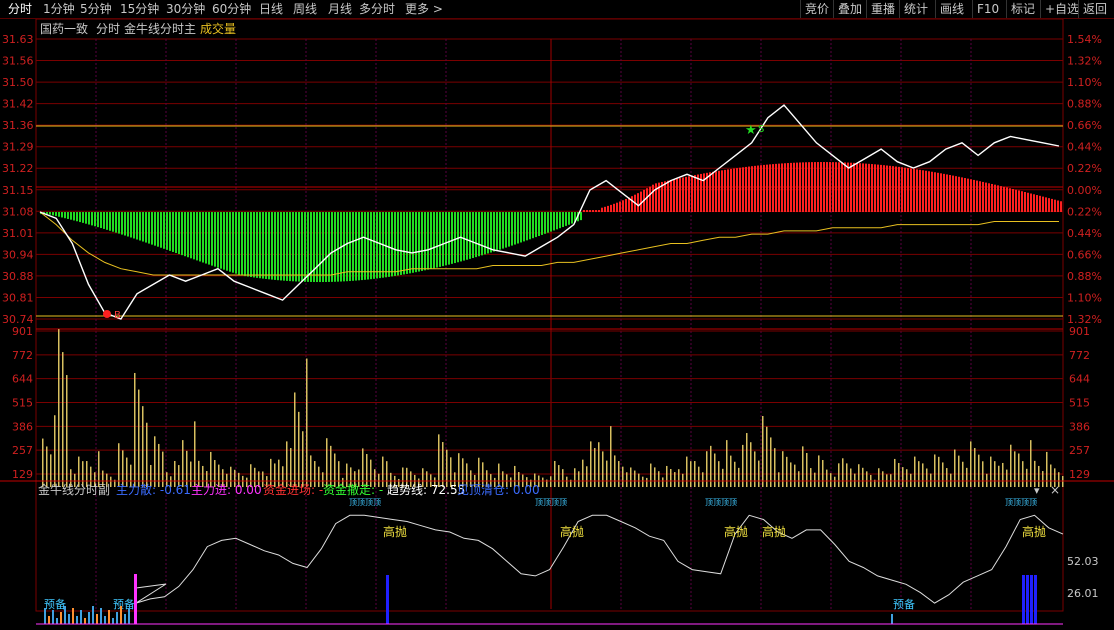 Image resolution: width=1114 pixels, height=630 pixels. I want to click on toolbar-button-5: F10, so click(989, 9).